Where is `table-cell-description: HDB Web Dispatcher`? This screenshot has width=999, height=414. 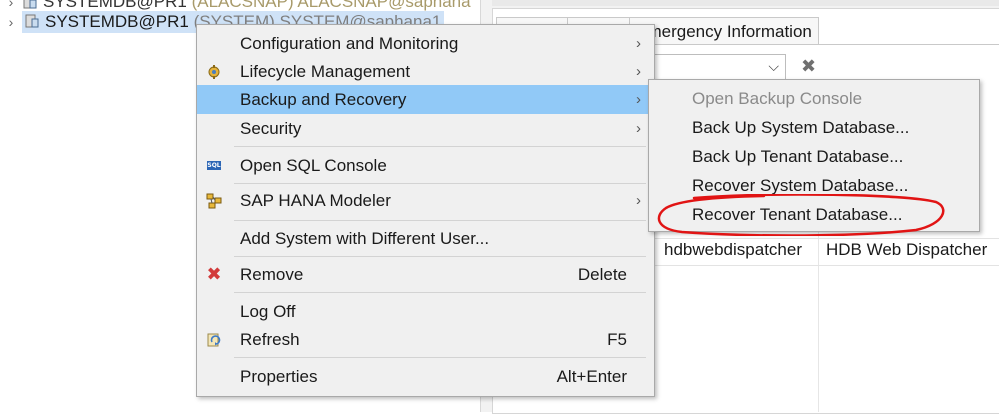
table-cell-description: HDB Web Dispatcher is located at coordinates (907, 249).